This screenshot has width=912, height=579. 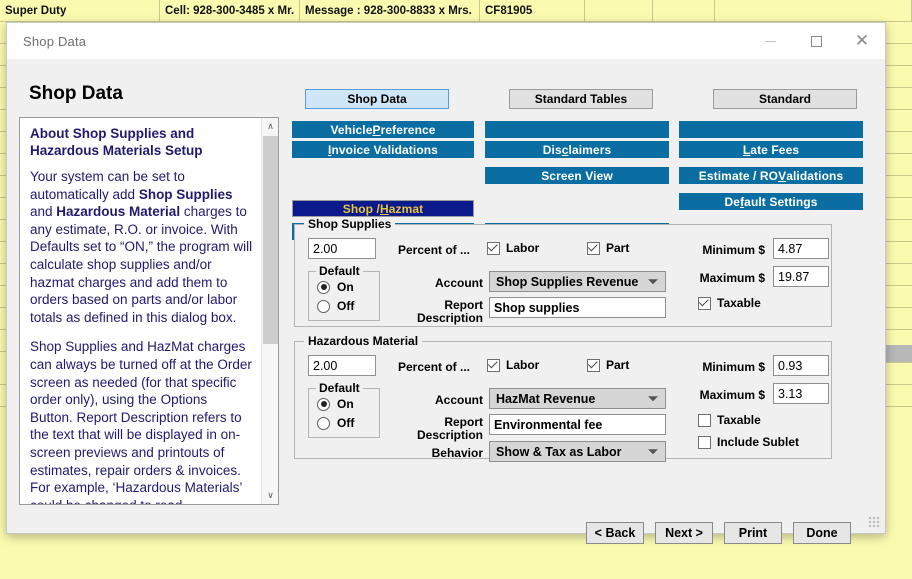 I want to click on dialog-titlebar: Shop Data ✕, so click(x=446, y=41).